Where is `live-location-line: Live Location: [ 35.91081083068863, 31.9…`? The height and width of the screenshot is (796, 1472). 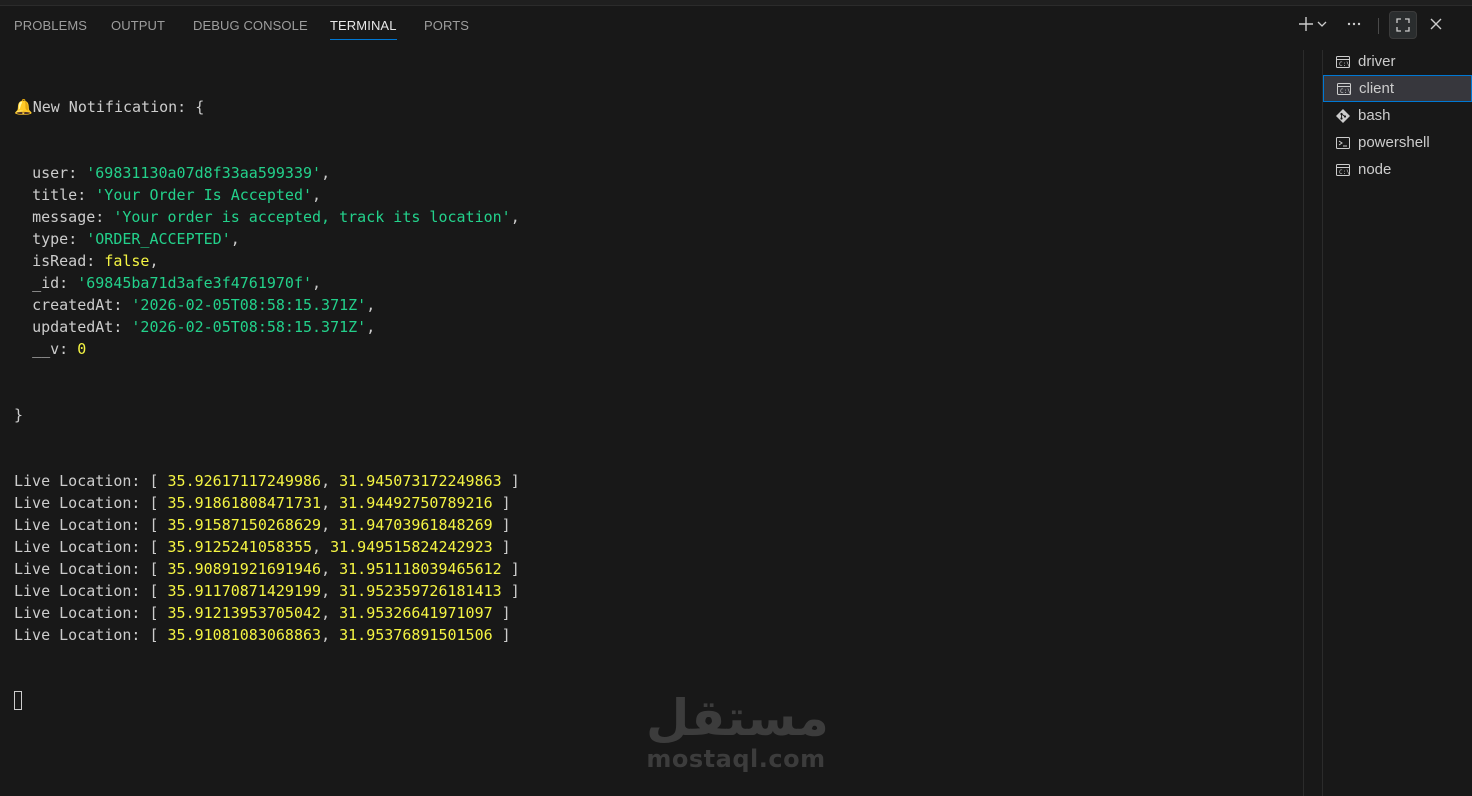
live-location-line: Live Location: [ 35.91081083068863, 31.9… is located at coordinates (654, 635).